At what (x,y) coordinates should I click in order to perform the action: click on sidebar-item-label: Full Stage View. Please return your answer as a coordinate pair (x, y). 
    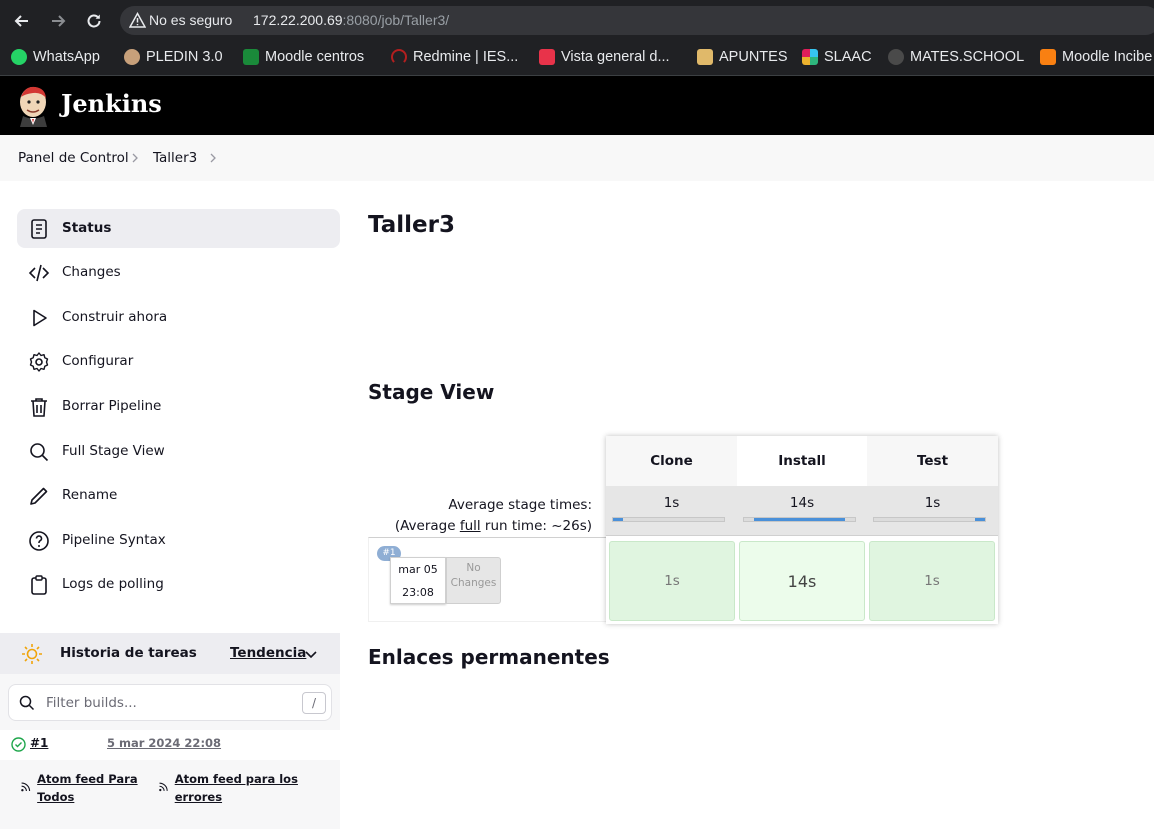
    Looking at the image, I should click on (113, 451).